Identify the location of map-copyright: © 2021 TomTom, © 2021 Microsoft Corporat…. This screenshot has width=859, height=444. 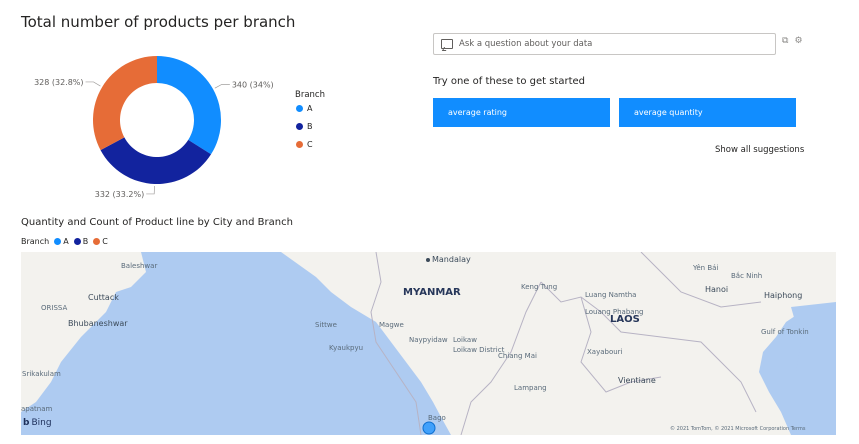
(738, 429).